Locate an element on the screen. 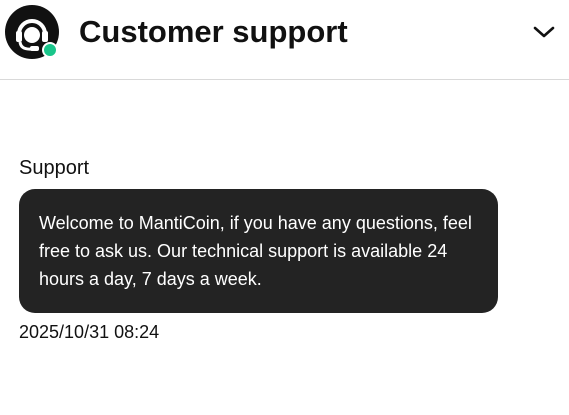 This screenshot has height=415, width=569. chevron-down-icon is located at coordinates (544, 32).